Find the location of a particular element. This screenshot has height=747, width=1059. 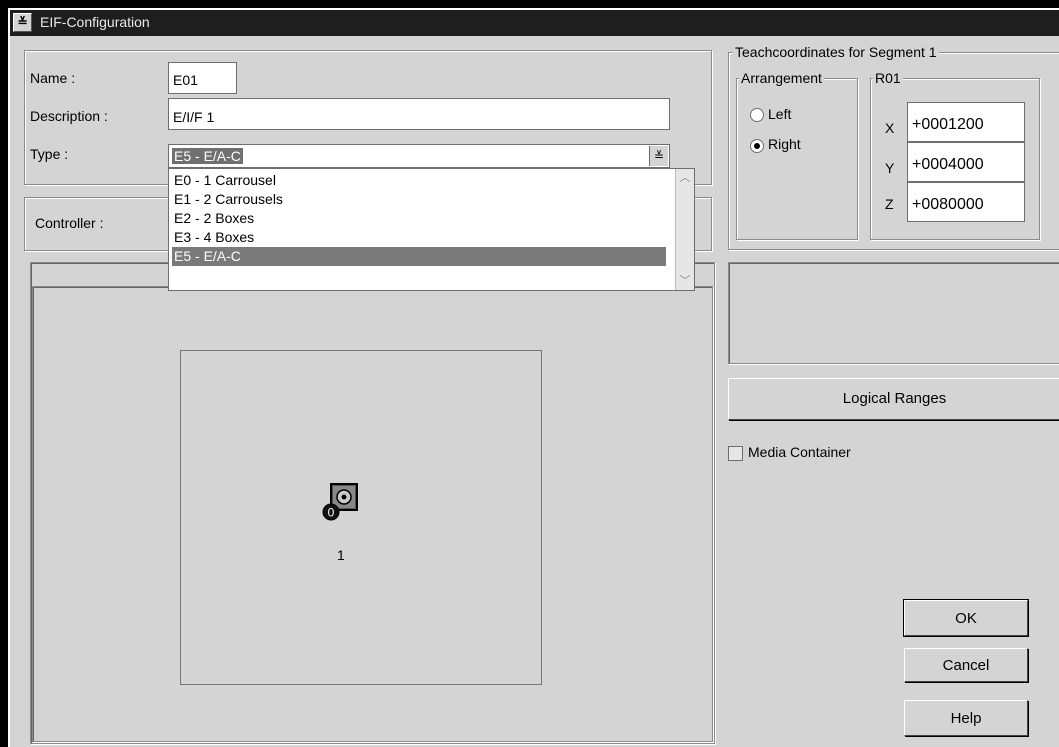

r01-title: R01 is located at coordinates (888, 78).